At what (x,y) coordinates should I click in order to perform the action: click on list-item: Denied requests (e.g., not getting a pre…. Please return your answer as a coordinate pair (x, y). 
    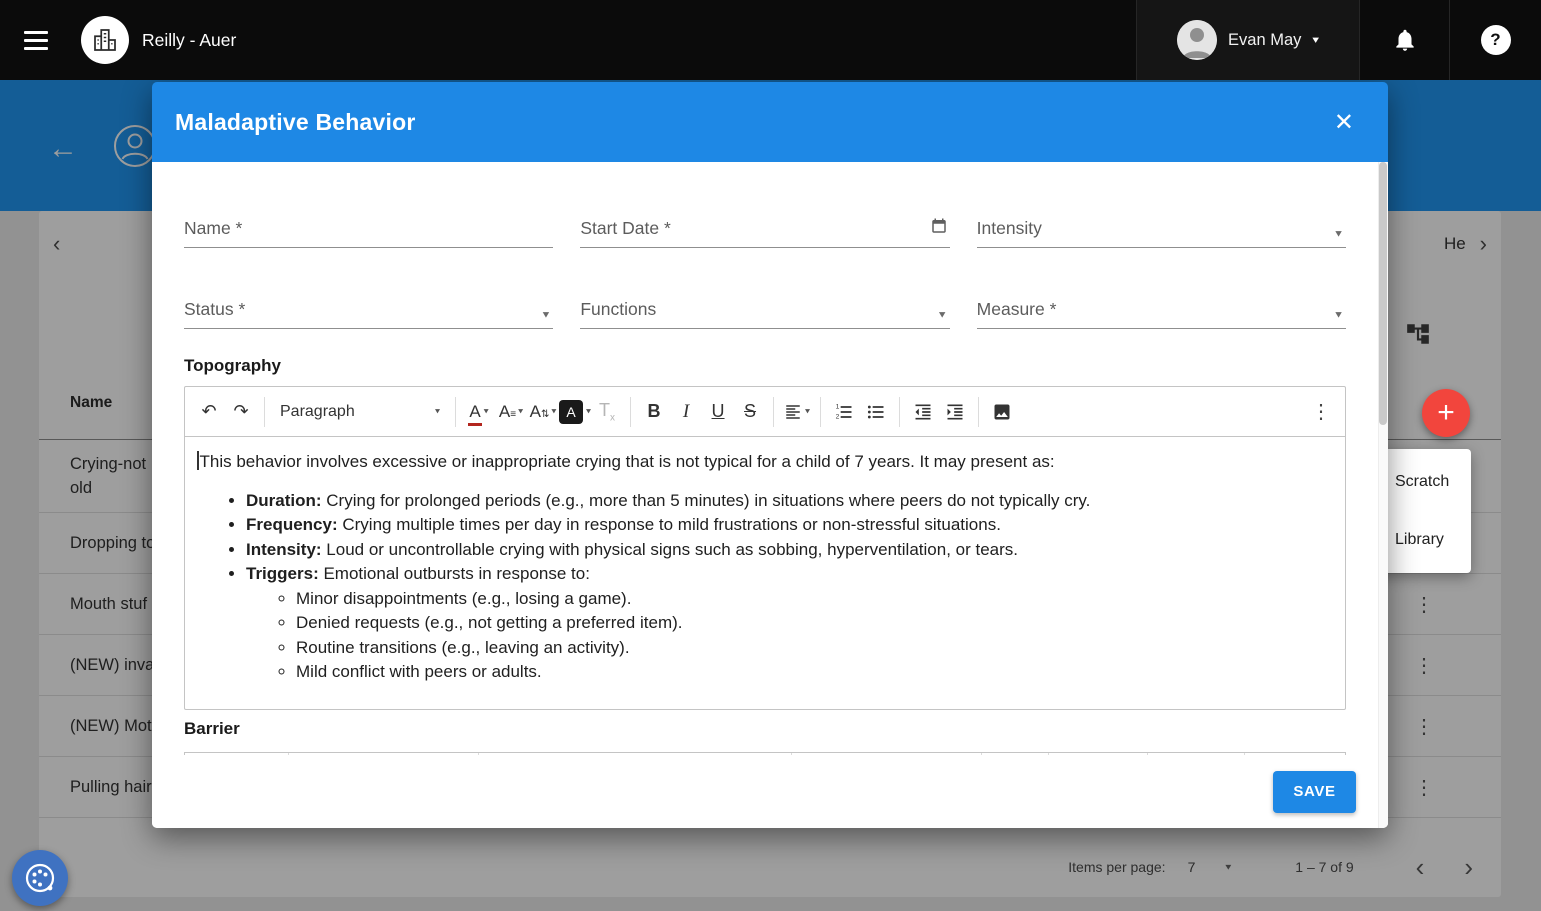
    Looking at the image, I should click on (811, 623).